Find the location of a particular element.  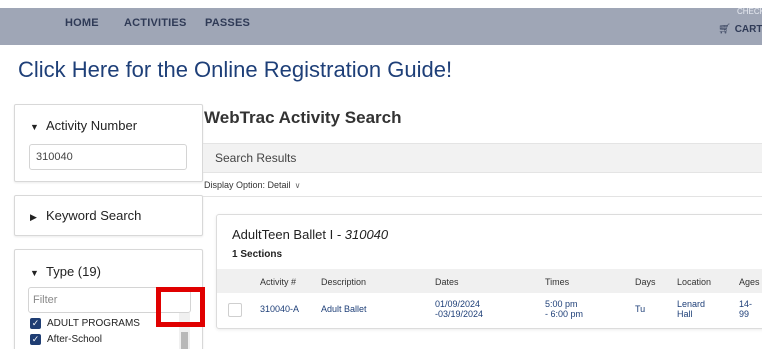

type-toggle: ▼ Type (19) is located at coordinates (65, 271).